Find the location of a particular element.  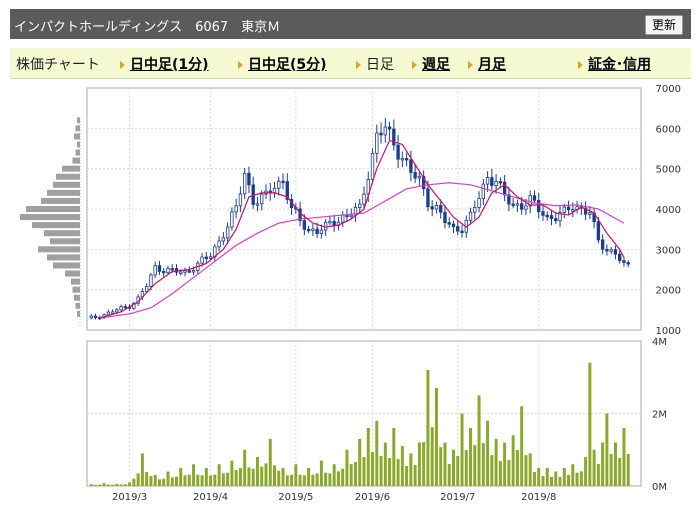

date-tick-label: 2019/7 is located at coordinates (457, 497).